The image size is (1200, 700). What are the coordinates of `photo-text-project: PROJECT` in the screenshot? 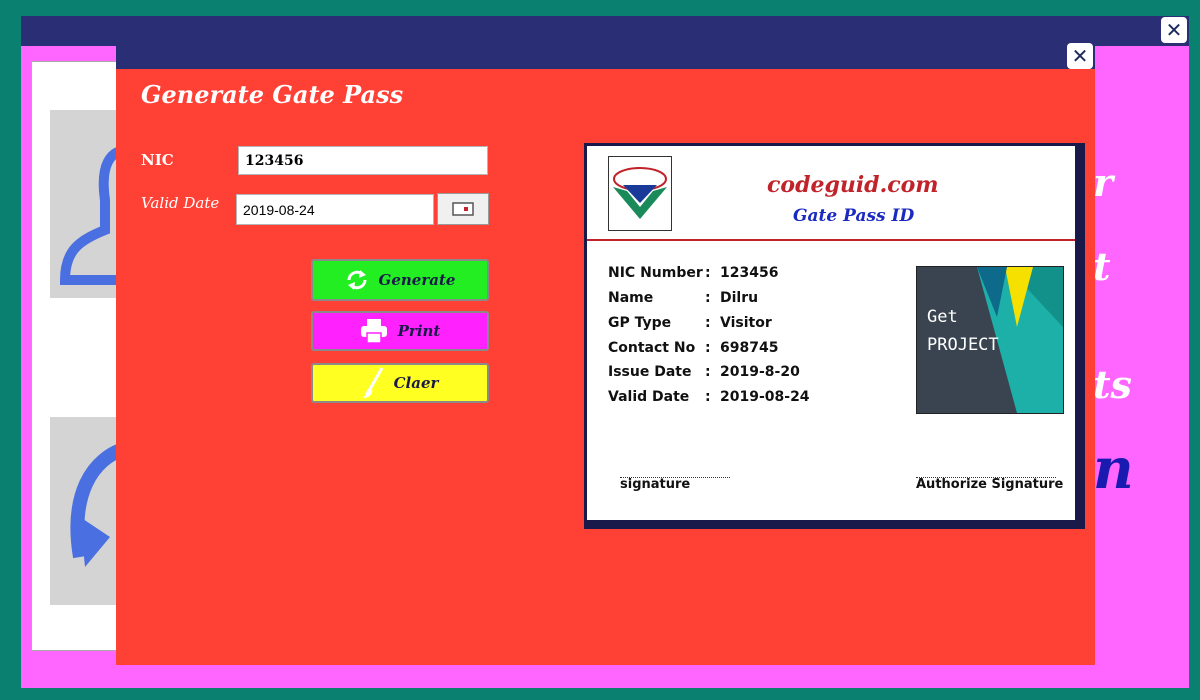 It's located at (963, 345).